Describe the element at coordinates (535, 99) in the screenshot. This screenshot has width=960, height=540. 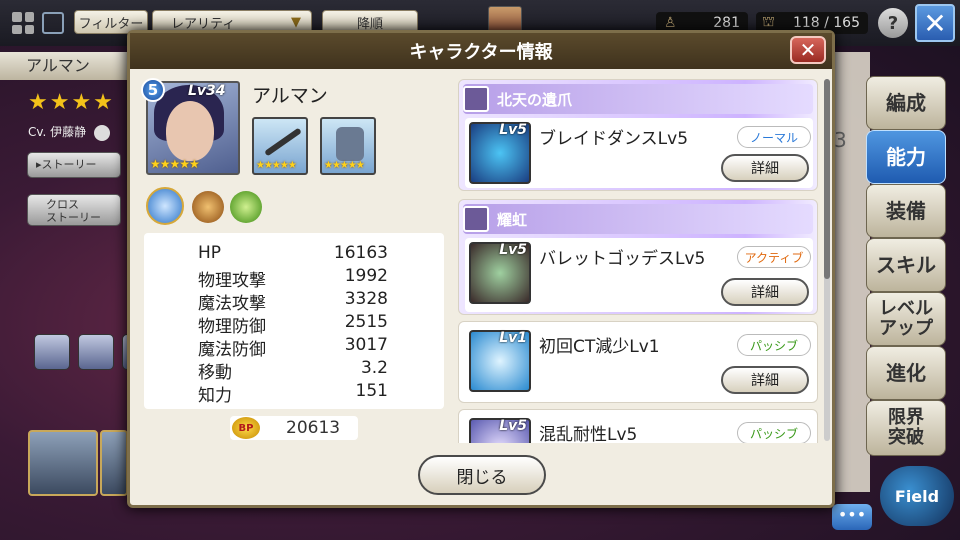
I see `skill-group-name: 北天の遺爪` at that location.